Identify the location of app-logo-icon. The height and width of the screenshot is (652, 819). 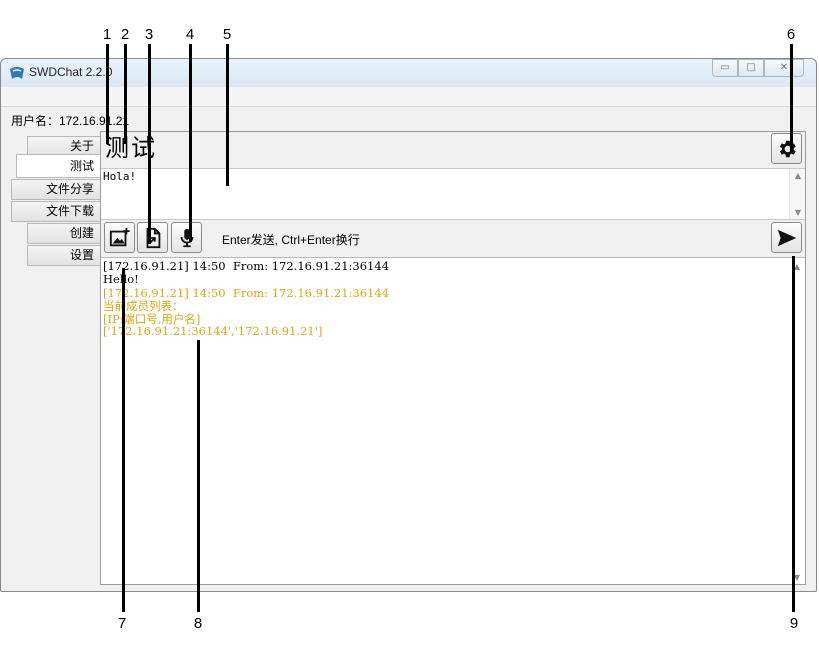
(17, 73).